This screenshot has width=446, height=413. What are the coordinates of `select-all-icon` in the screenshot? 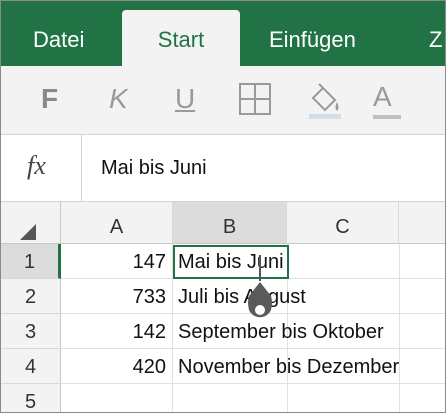 It's located at (28, 232).